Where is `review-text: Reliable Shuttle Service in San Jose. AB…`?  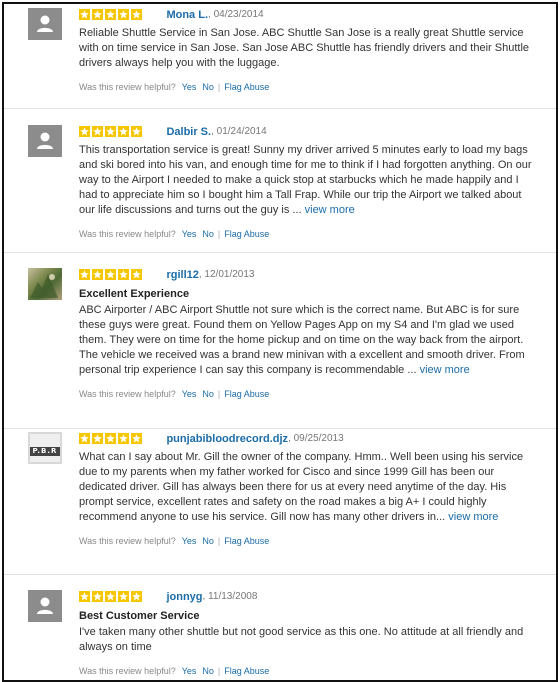
review-text: Reliable Shuttle Service in San Jose. AB… is located at coordinates (304, 48).